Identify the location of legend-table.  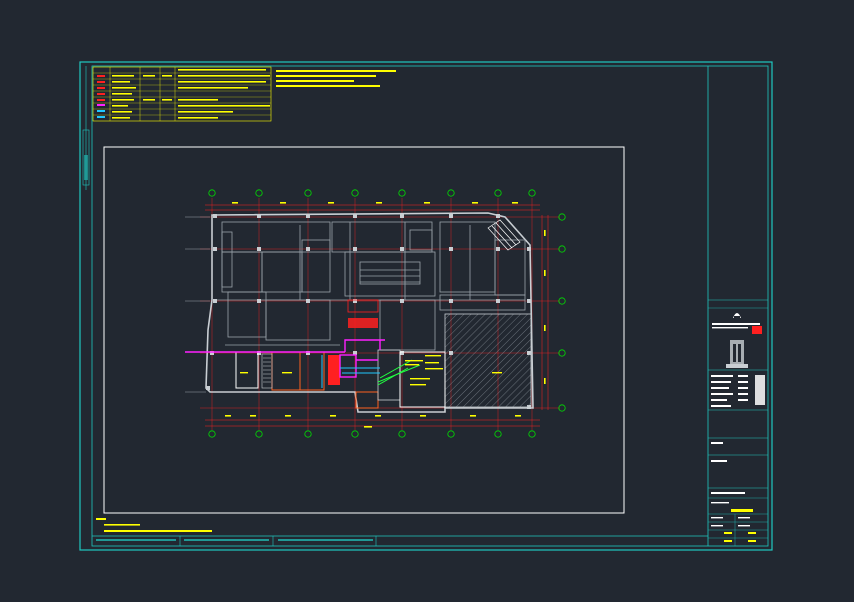
(182, 94).